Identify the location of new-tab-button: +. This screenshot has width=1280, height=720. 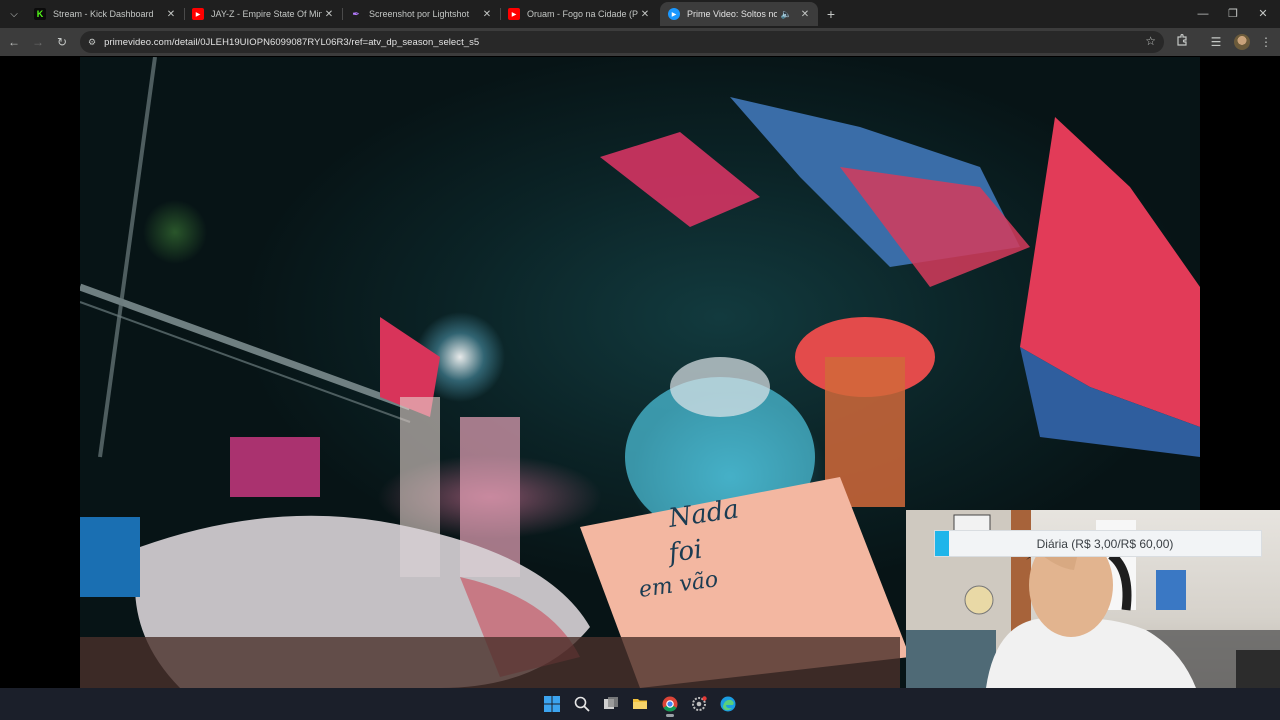
(831, 14).